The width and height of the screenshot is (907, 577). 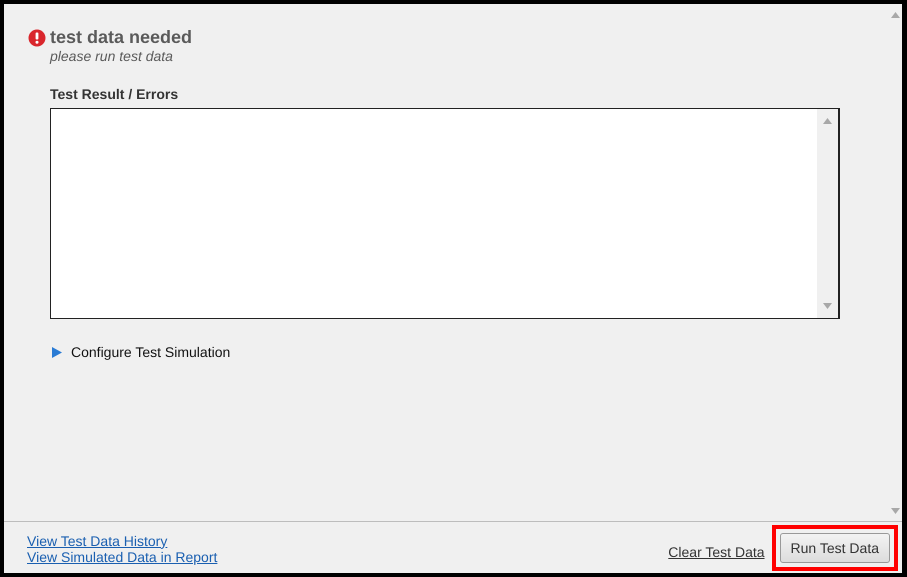 What do you see at coordinates (112, 56) in the screenshot?
I see `status-message: please run test data` at bounding box center [112, 56].